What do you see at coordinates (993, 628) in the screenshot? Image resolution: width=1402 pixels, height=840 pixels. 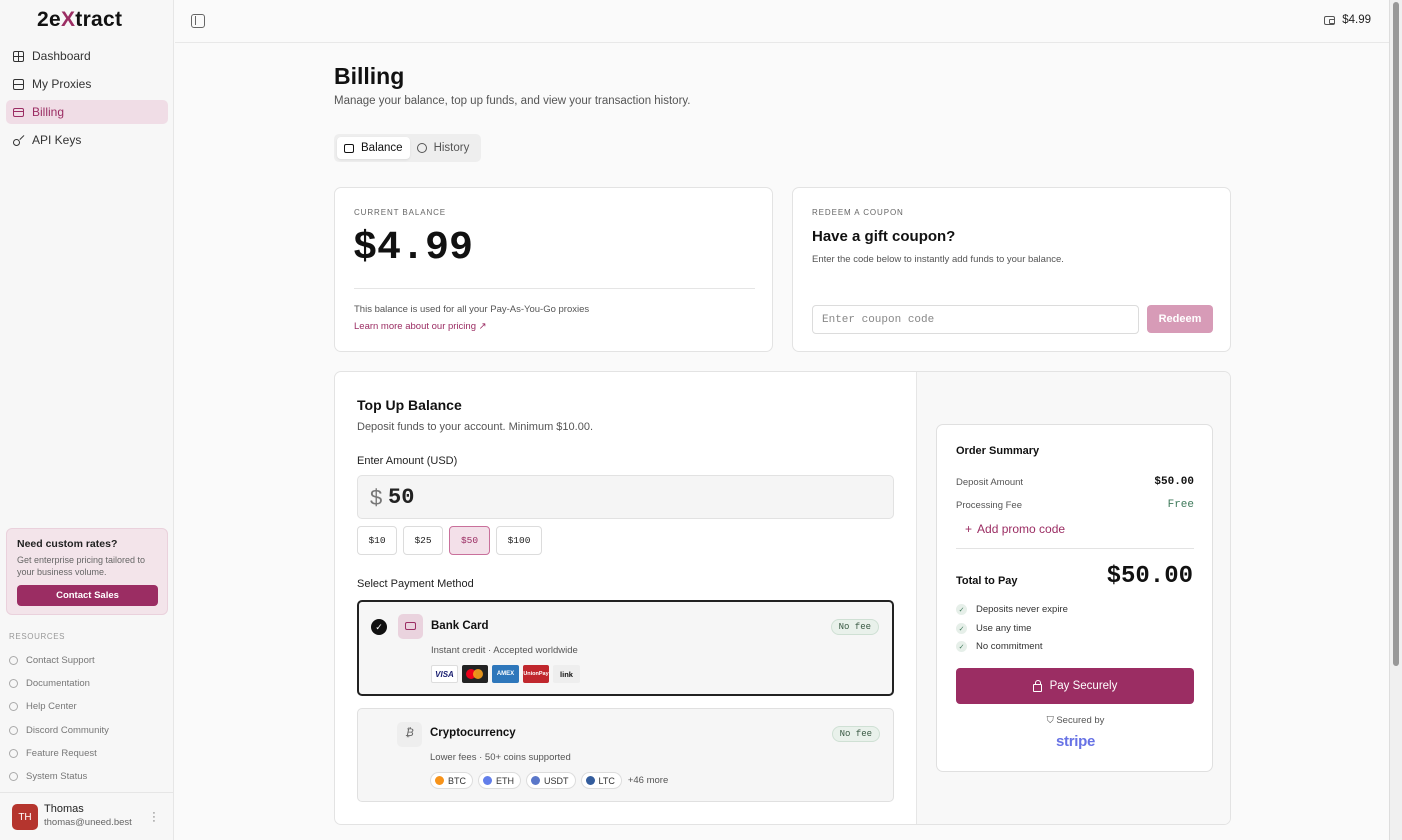 I see `benefit-item: ✓ Use any time` at bounding box center [993, 628].